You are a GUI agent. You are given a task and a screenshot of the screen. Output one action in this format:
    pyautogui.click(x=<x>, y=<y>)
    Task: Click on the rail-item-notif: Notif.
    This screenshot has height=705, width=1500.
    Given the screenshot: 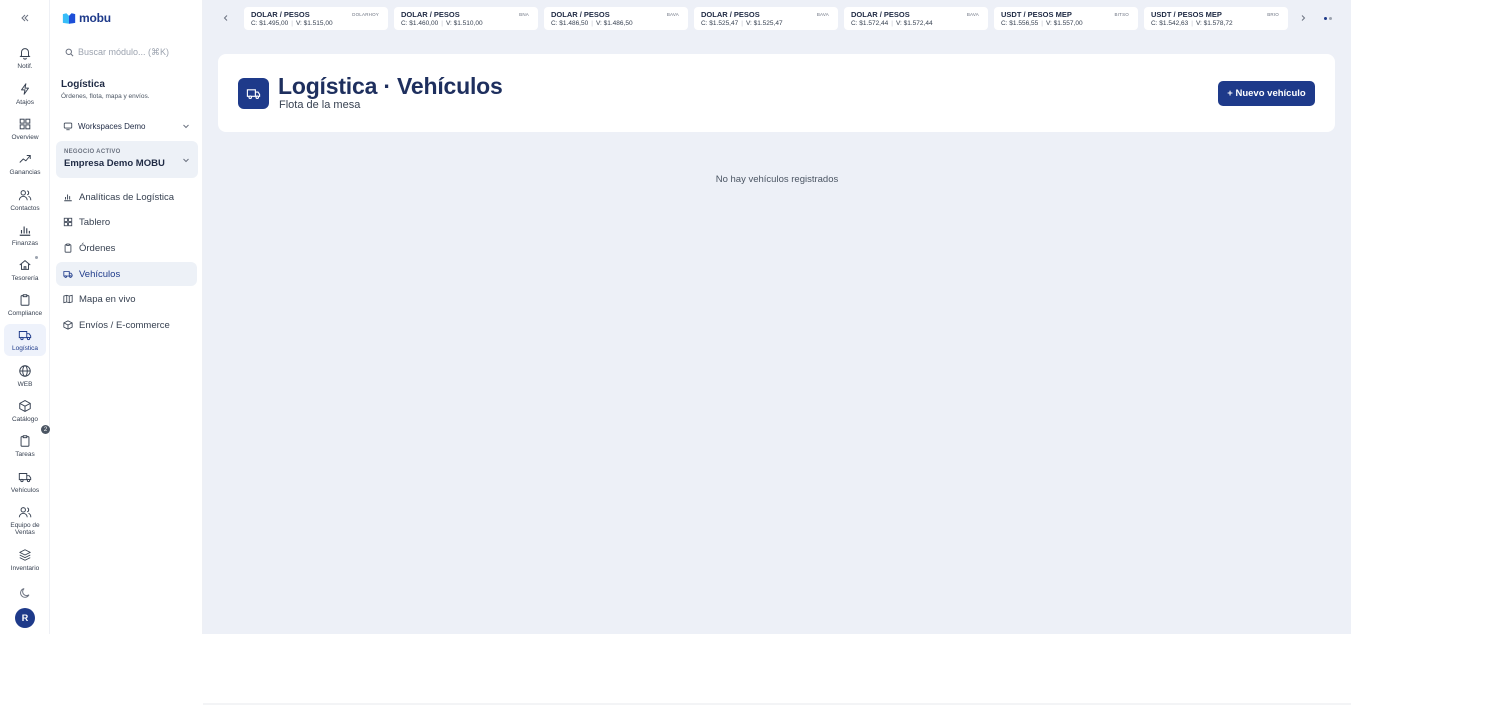 What is the action you would take?
    pyautogui.click(x=25, y=60)
    